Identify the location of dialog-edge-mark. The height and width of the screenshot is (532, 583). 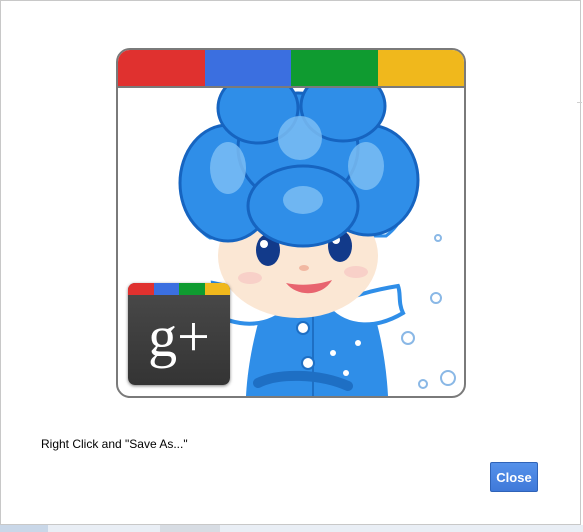
(579, 105).